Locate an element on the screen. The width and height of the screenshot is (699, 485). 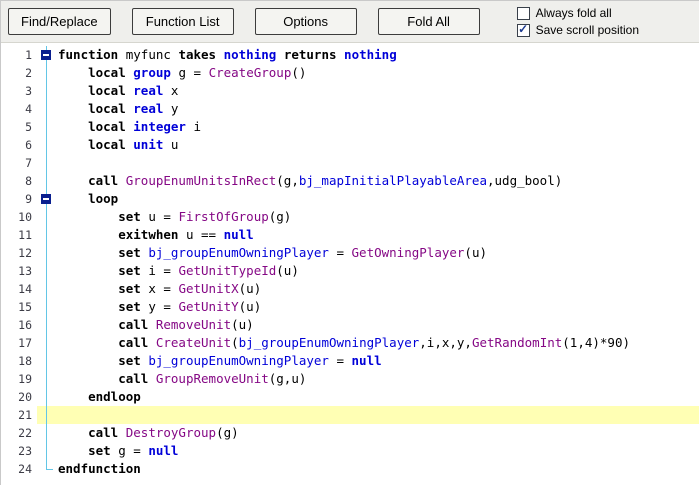
code-text: set u = FirstOfGroup(g) is located at coordinates (205, 216).